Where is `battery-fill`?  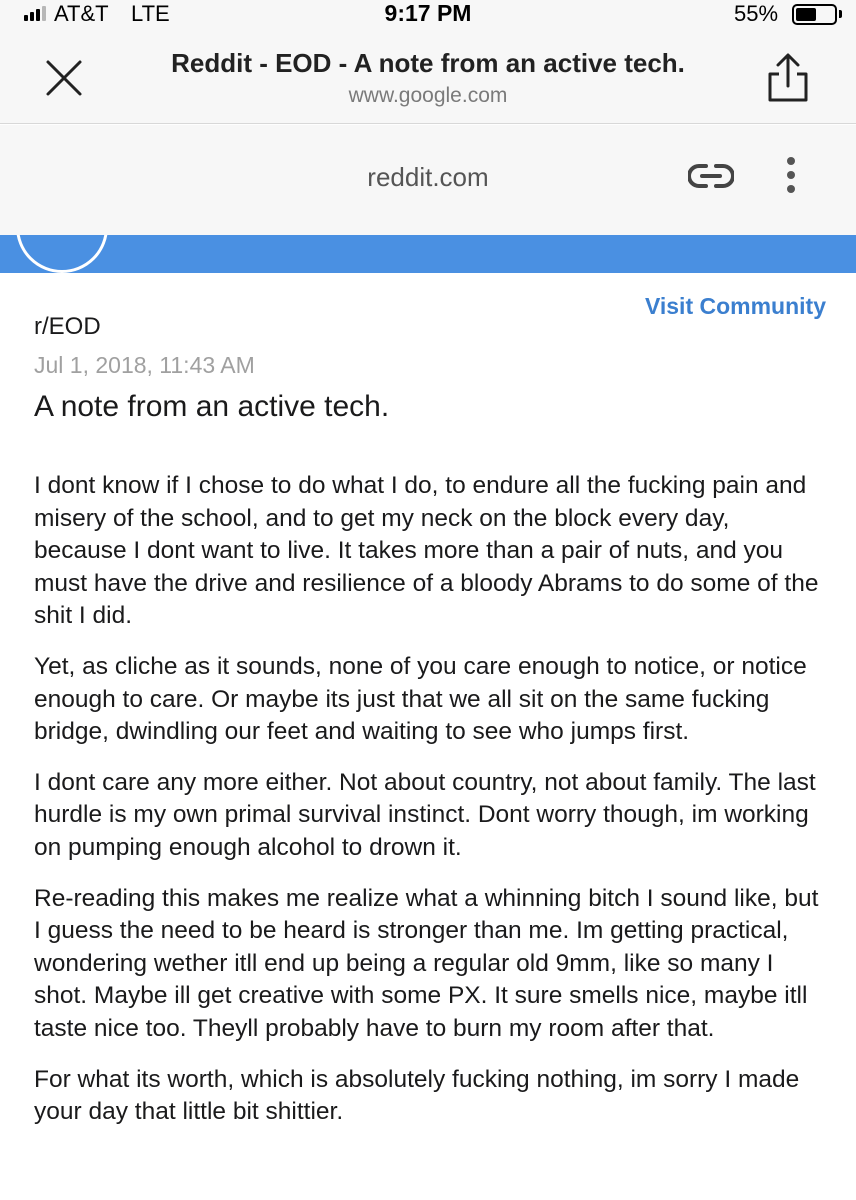
battery-fill is located at coordinates (806, 14).